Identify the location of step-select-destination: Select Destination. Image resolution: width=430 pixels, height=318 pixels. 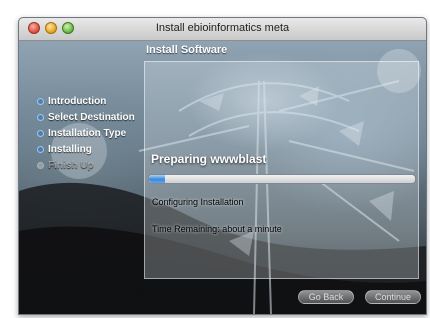
(86, 117).